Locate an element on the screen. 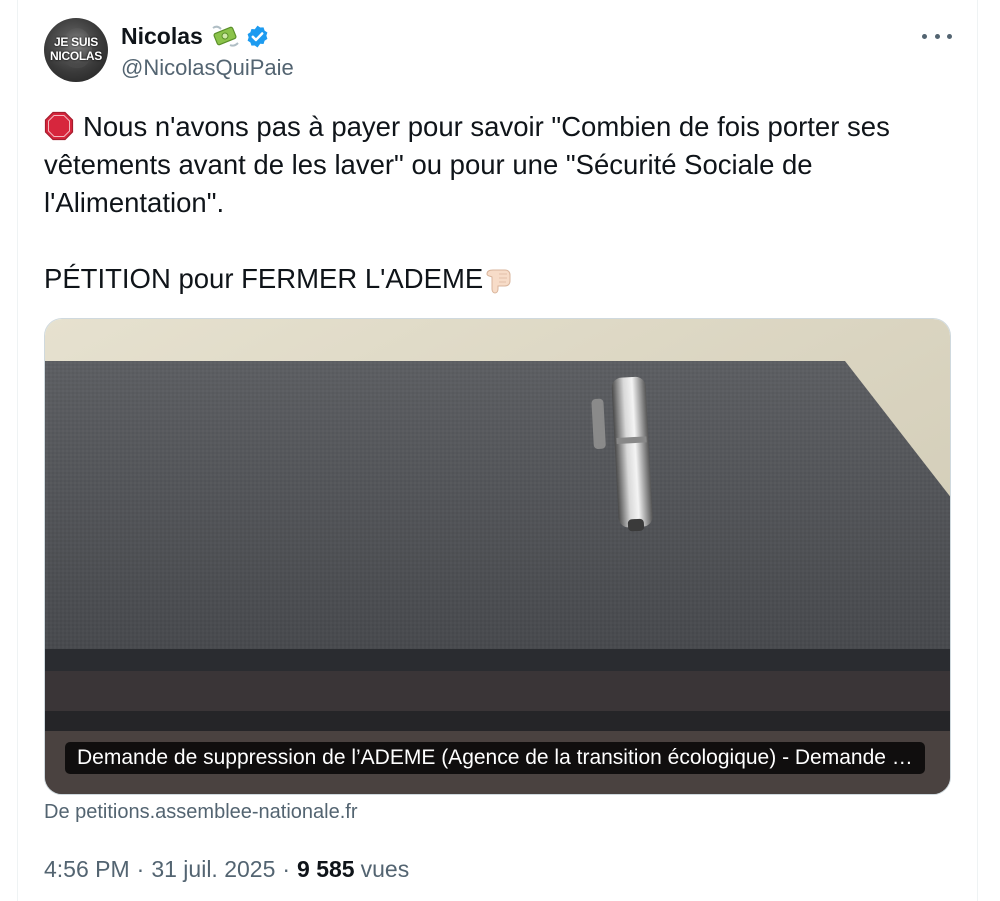  avatar-text-line2: NICOLAS is located at coordinates (76, 56).